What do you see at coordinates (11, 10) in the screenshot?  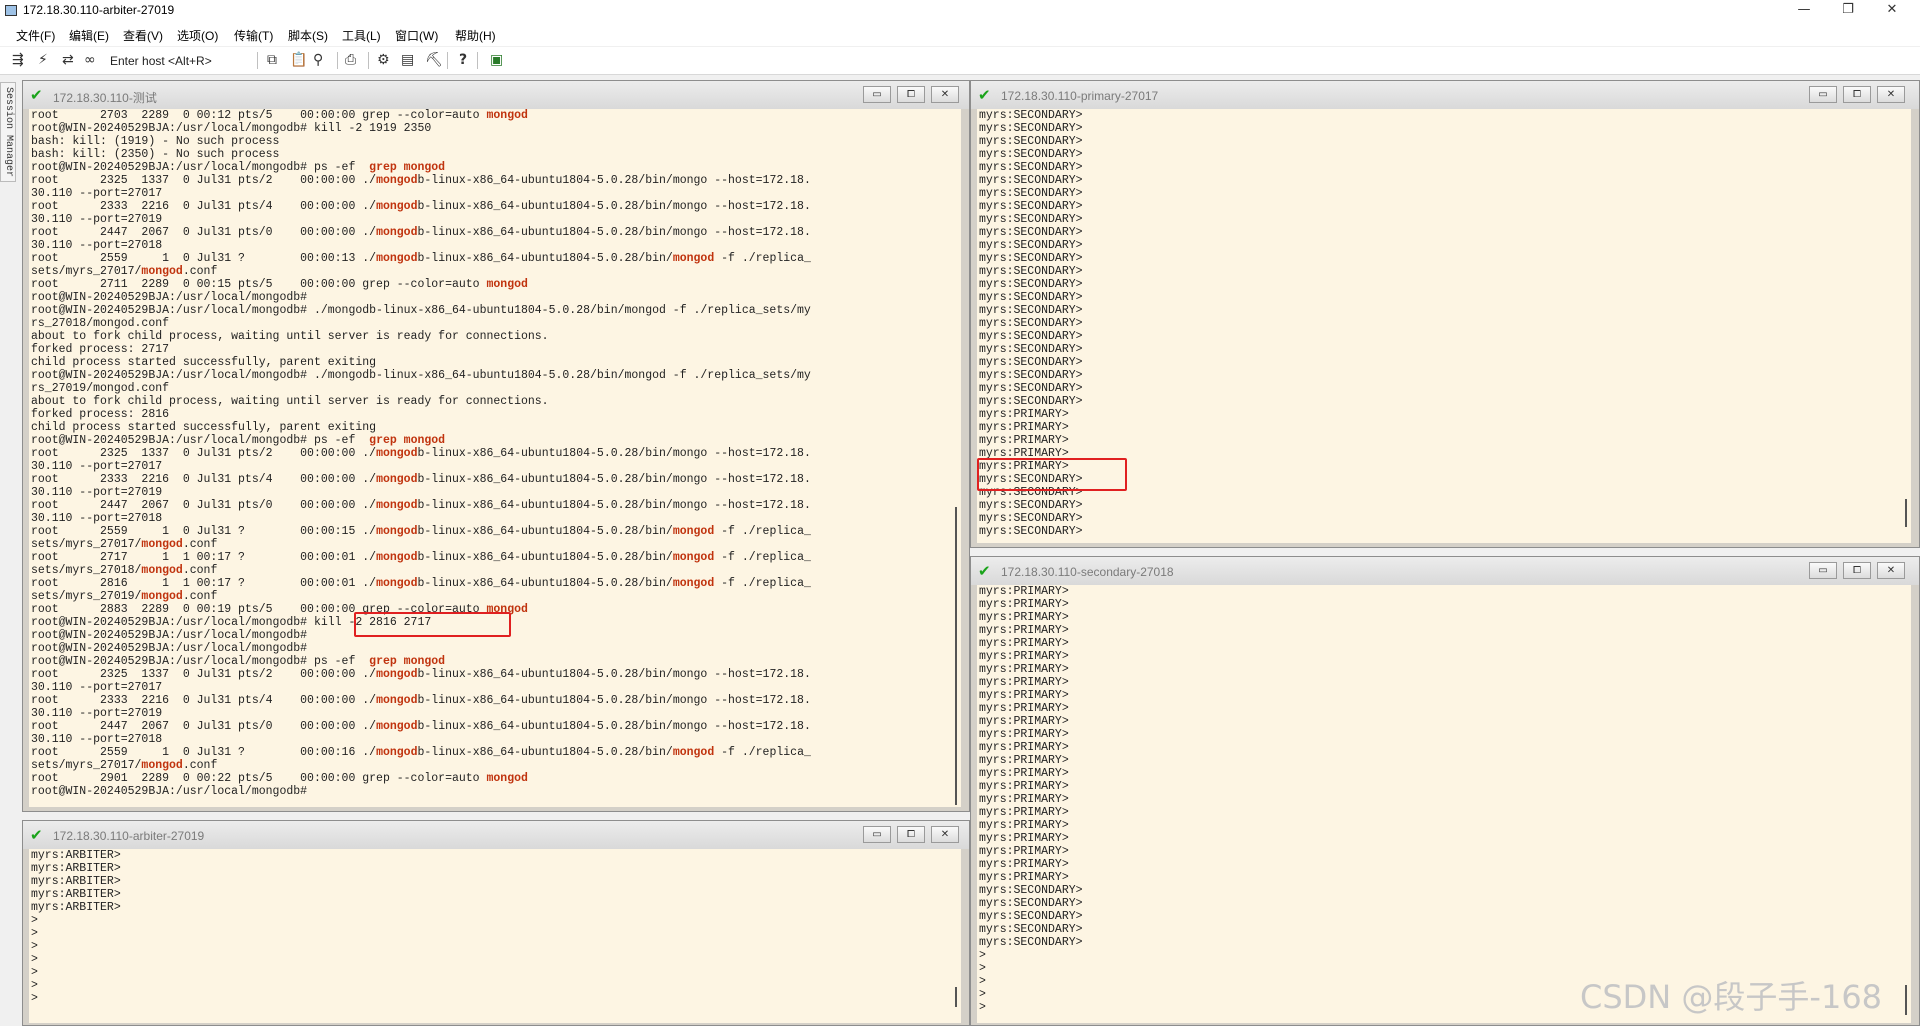 I see `app-icon` at bounding box center [11, 10].